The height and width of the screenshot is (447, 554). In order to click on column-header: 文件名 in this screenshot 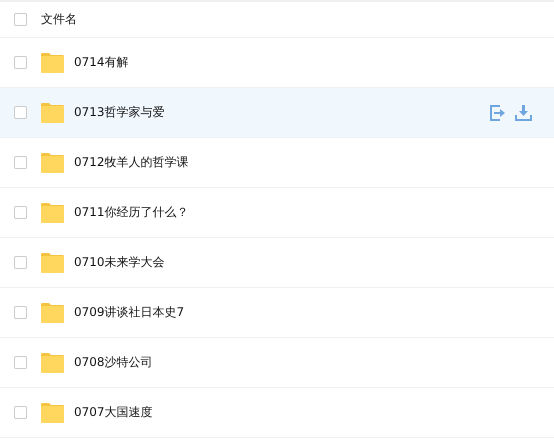, I will do `click(59, 19)`.